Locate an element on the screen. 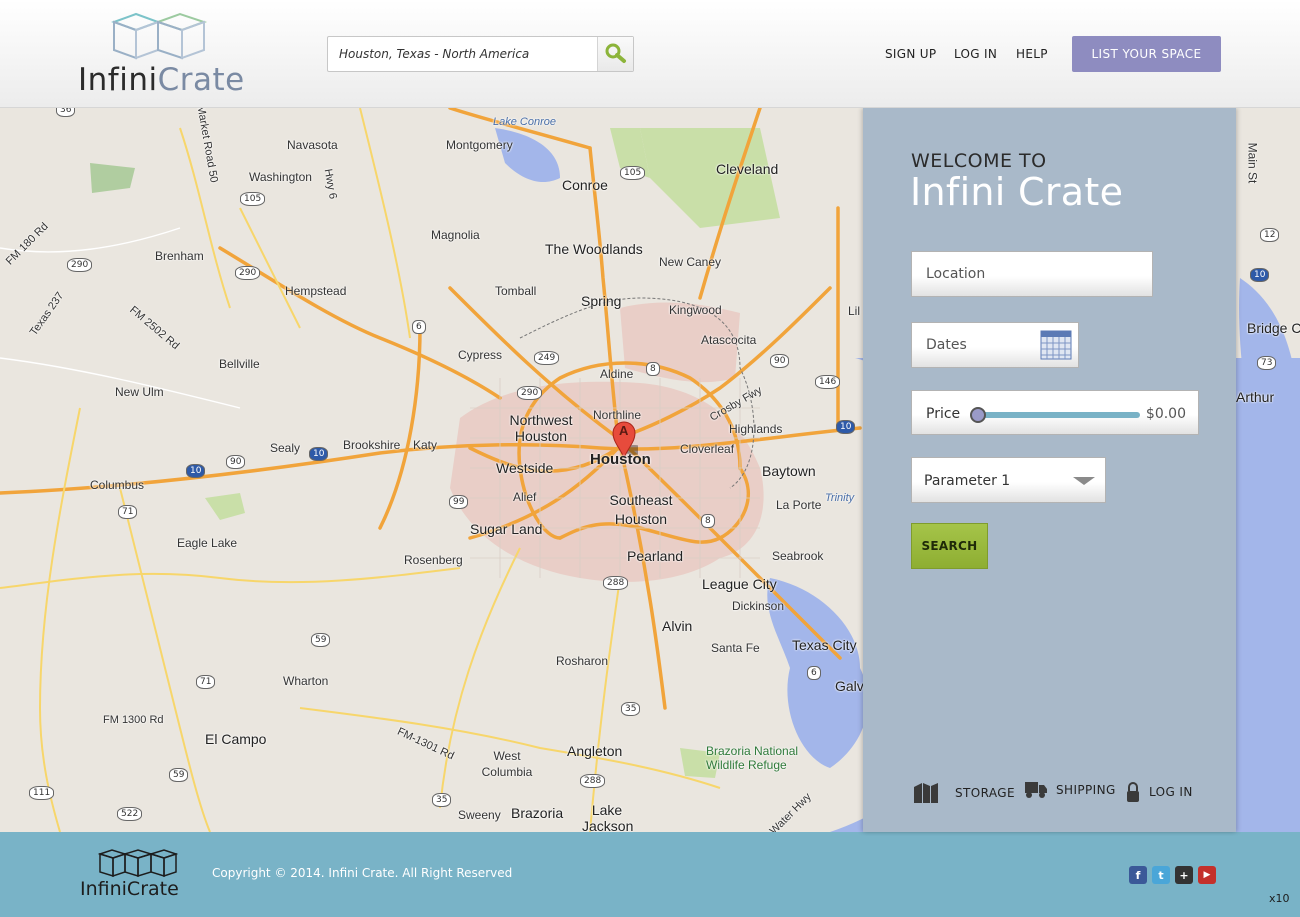 Image resolution: width=1300 pixels, height=917 pixels. map-label: Rosenberg is located at coordinates (433, 560).